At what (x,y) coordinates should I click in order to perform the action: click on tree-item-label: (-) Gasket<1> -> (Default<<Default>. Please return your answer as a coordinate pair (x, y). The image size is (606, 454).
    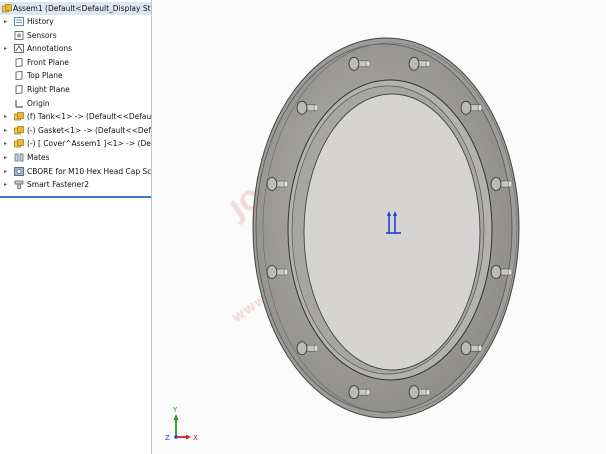
    Looking at the image, I should click on (89, 130).